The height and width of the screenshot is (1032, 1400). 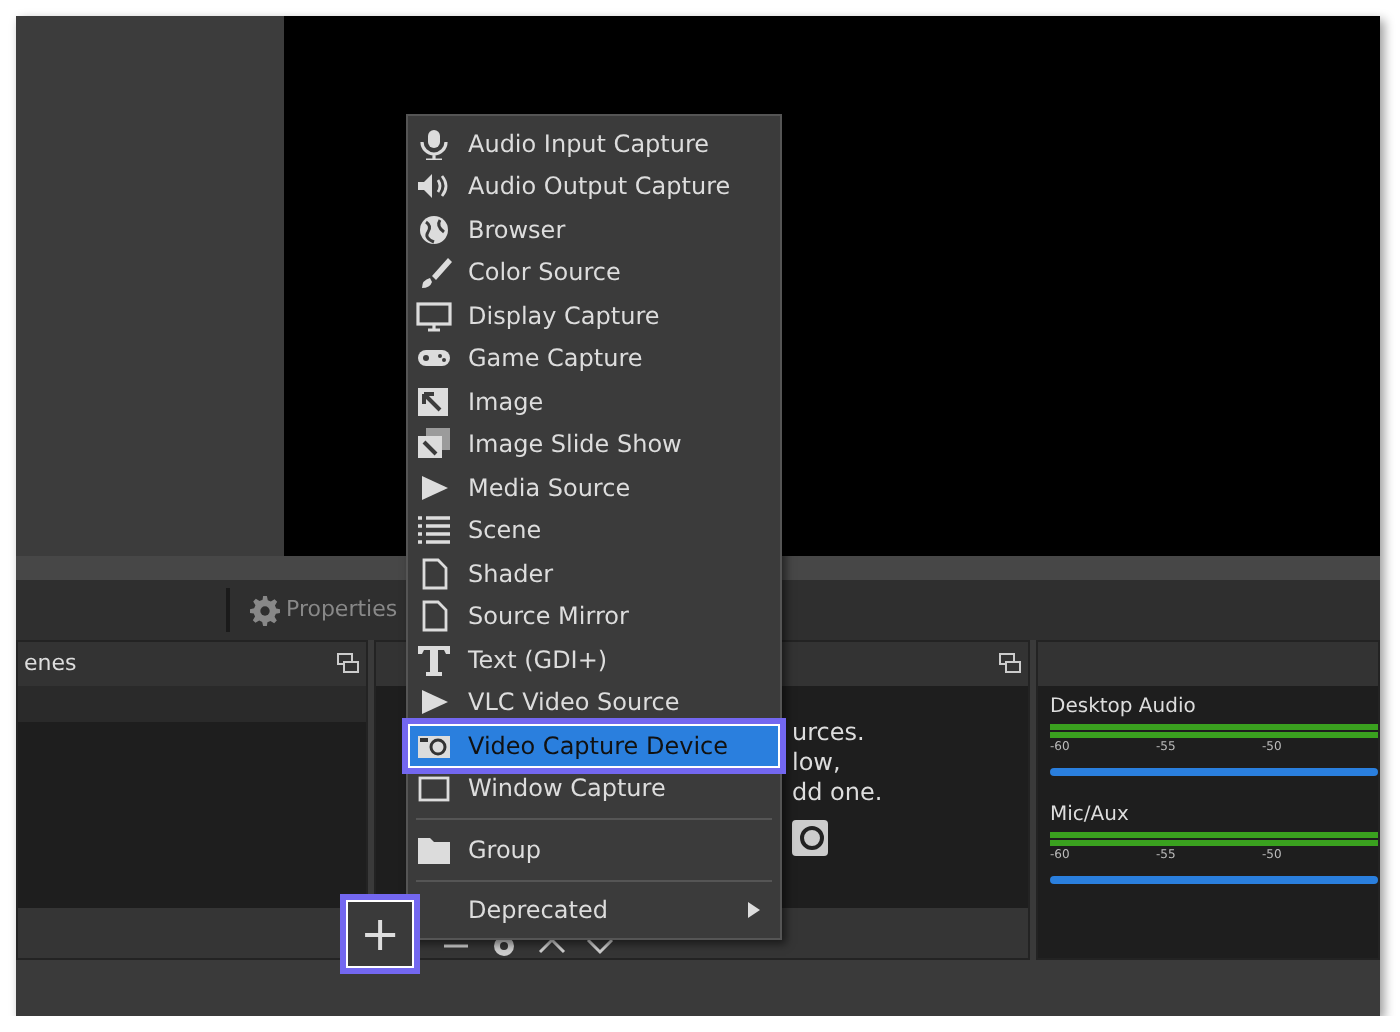 What do you see at coordinates (594, 487) in the screenshot?
I see `menu-item: Media Source` at bounding box center [594, 487].